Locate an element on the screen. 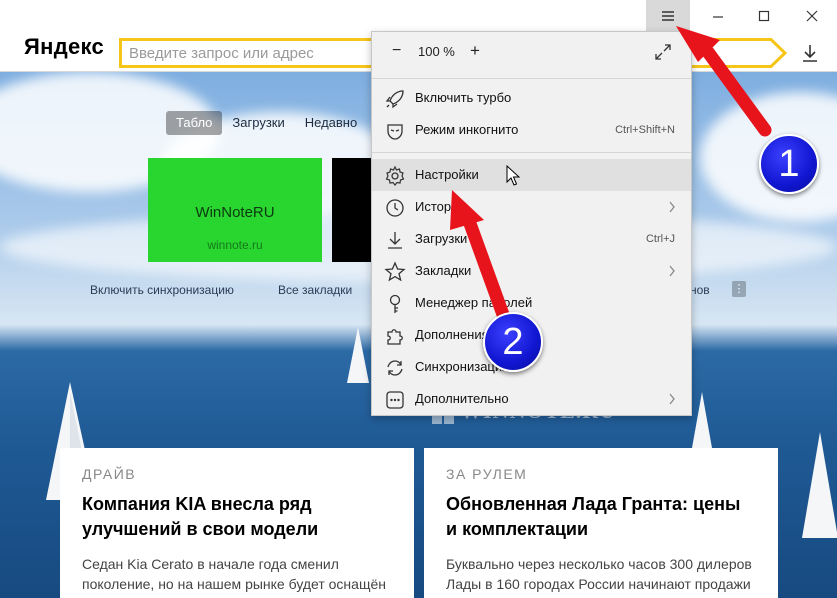  more-options-button: ⋮ is located at coordinates (739, 289).